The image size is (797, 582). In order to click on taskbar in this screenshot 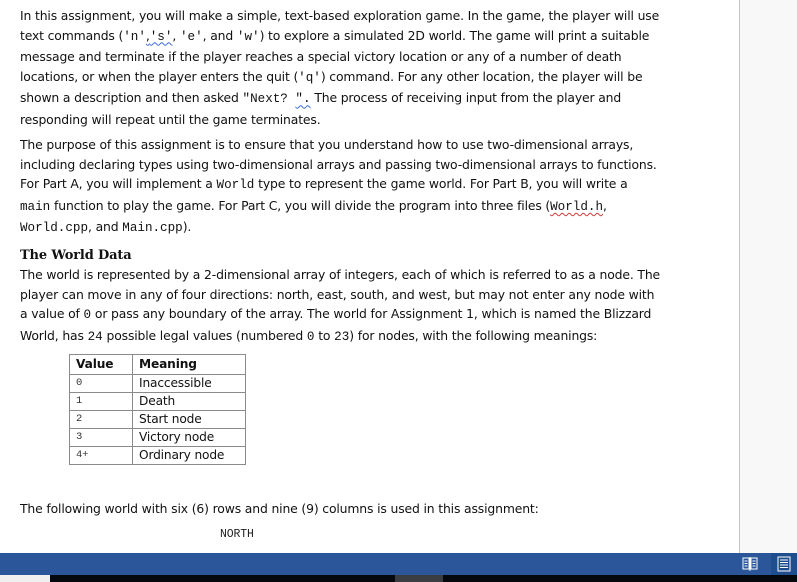, I will do `click(398, 578)`.